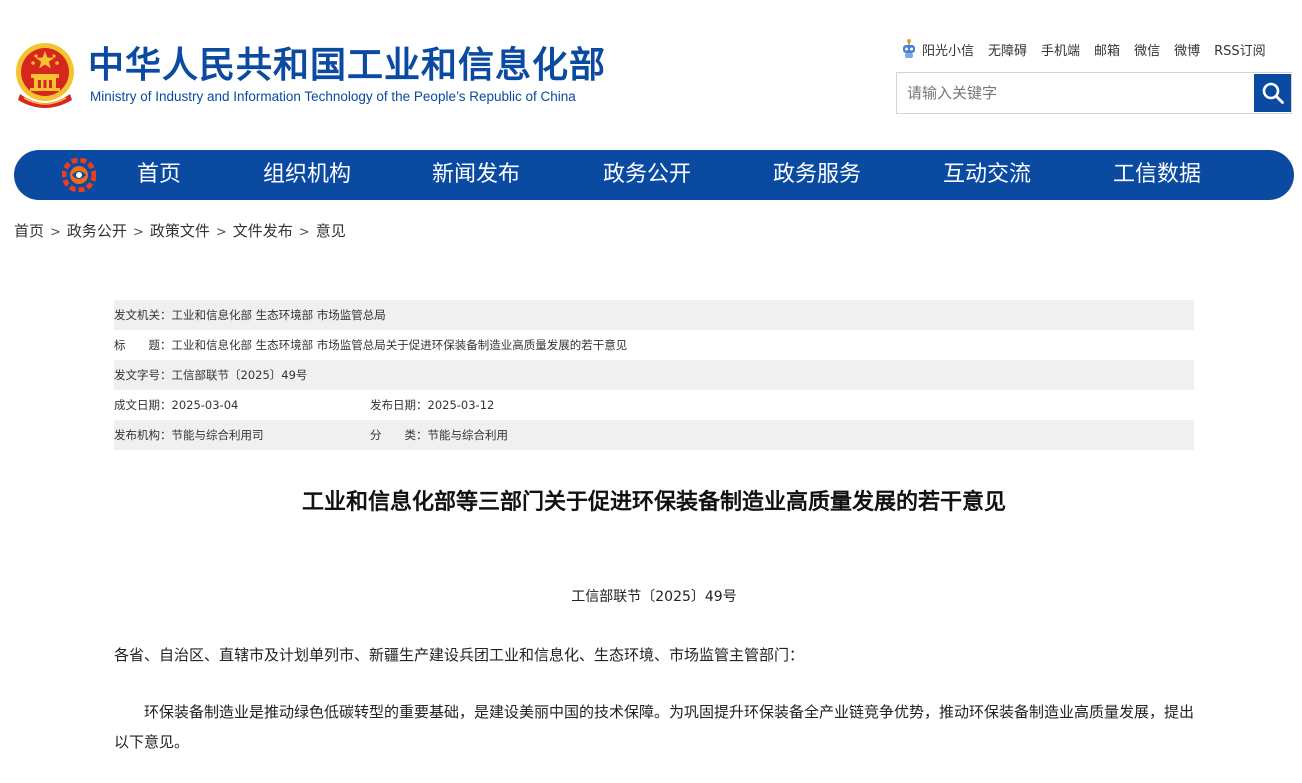 This screenshot has width=1302, height=783. I want to click on site-title: 中华人民共和国工业和信息化部, so click(347, 65).